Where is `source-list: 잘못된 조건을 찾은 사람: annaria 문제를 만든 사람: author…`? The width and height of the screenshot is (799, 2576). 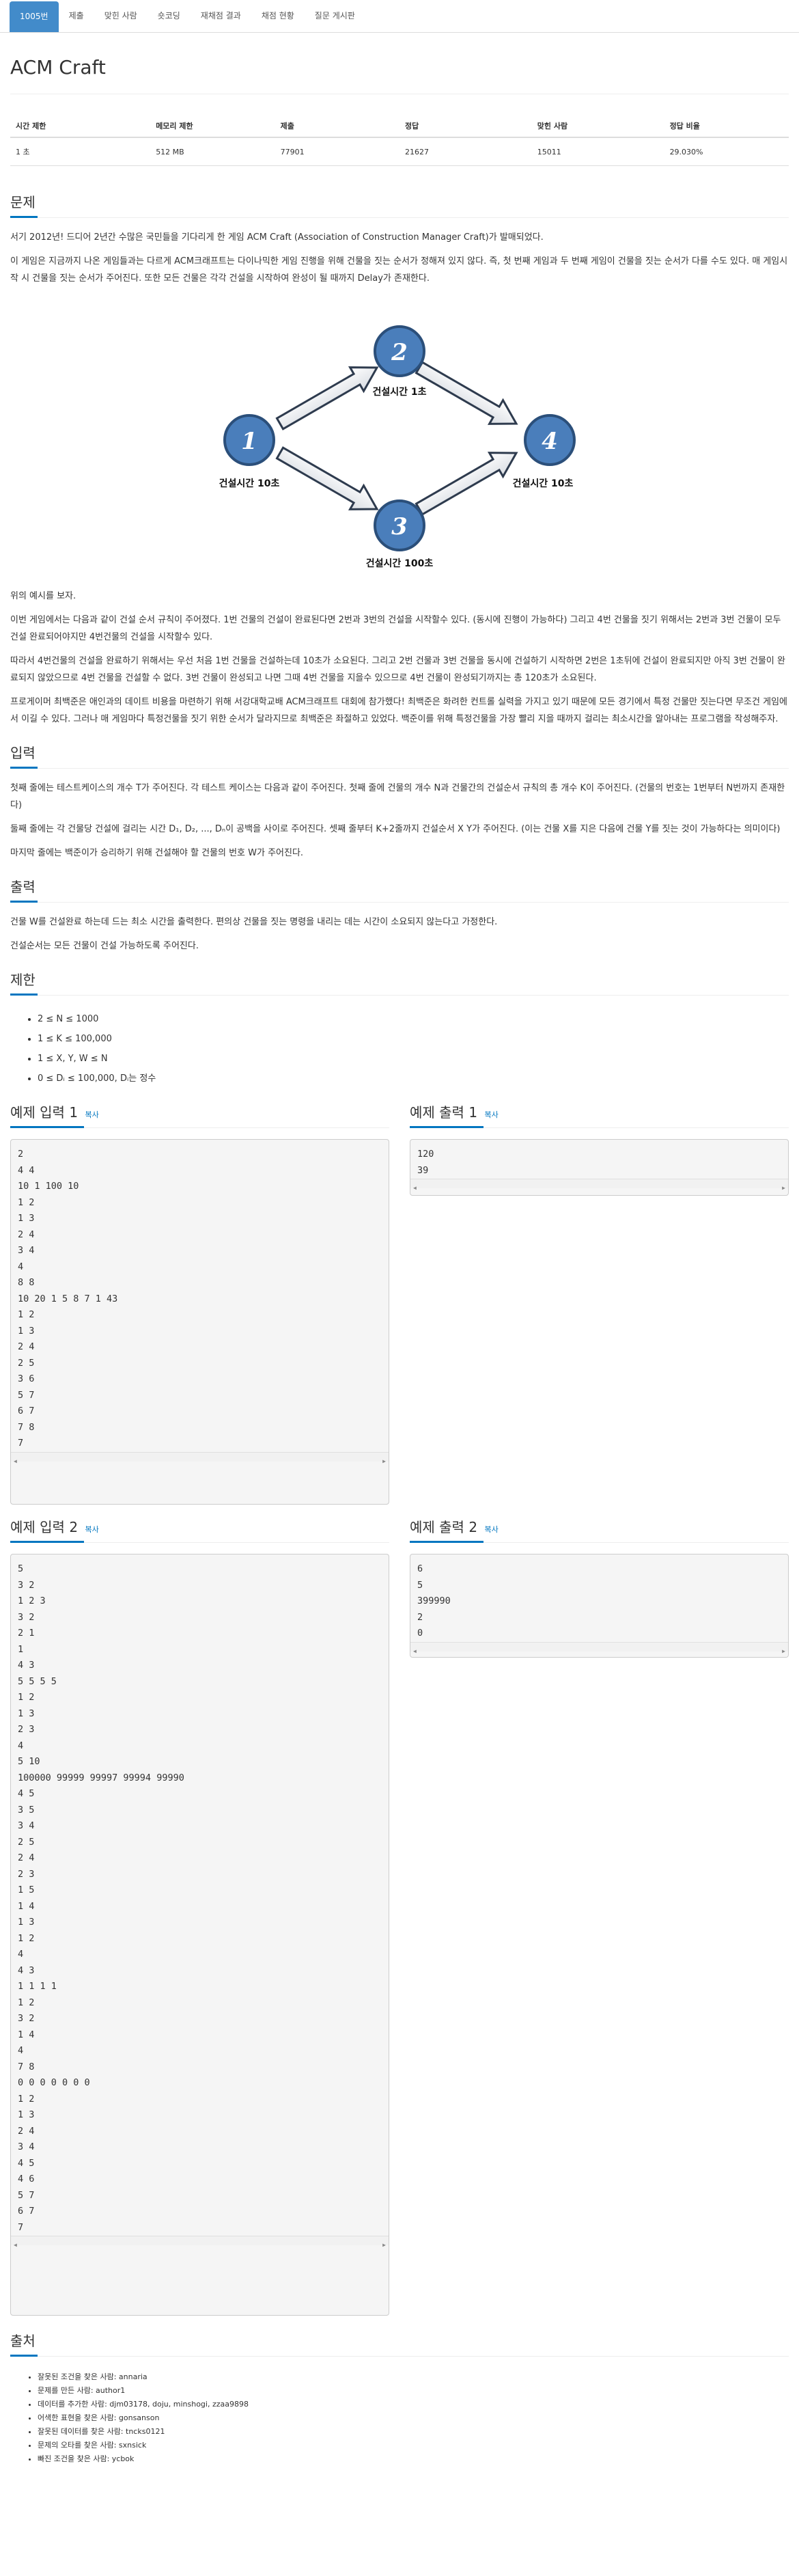 source-list: 잘못된 조건을 찾은 사람: annaria 문제를 만든 사람: author… is located at coordinates (414, 2418).